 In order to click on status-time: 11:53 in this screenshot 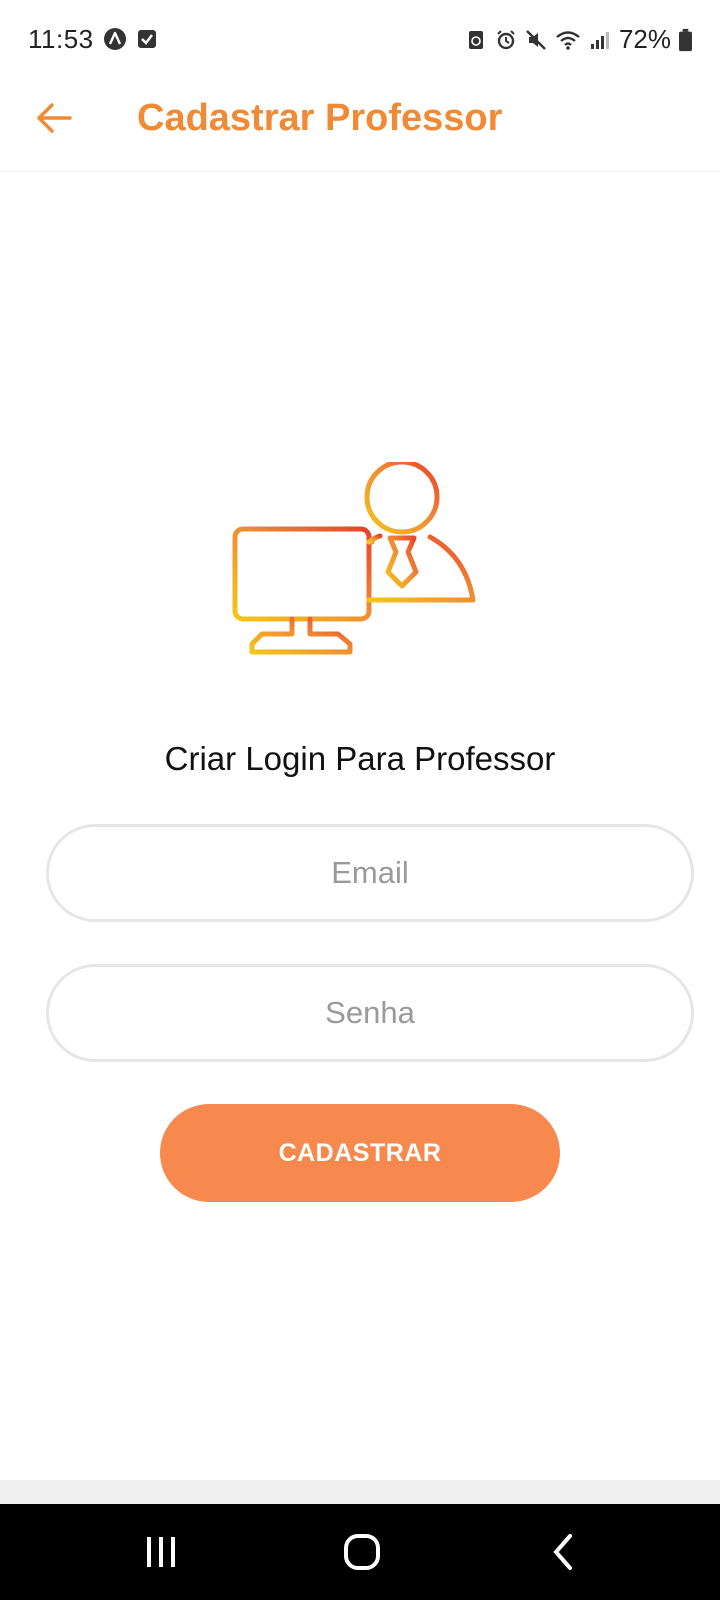, I will do `click(61, 39)`.